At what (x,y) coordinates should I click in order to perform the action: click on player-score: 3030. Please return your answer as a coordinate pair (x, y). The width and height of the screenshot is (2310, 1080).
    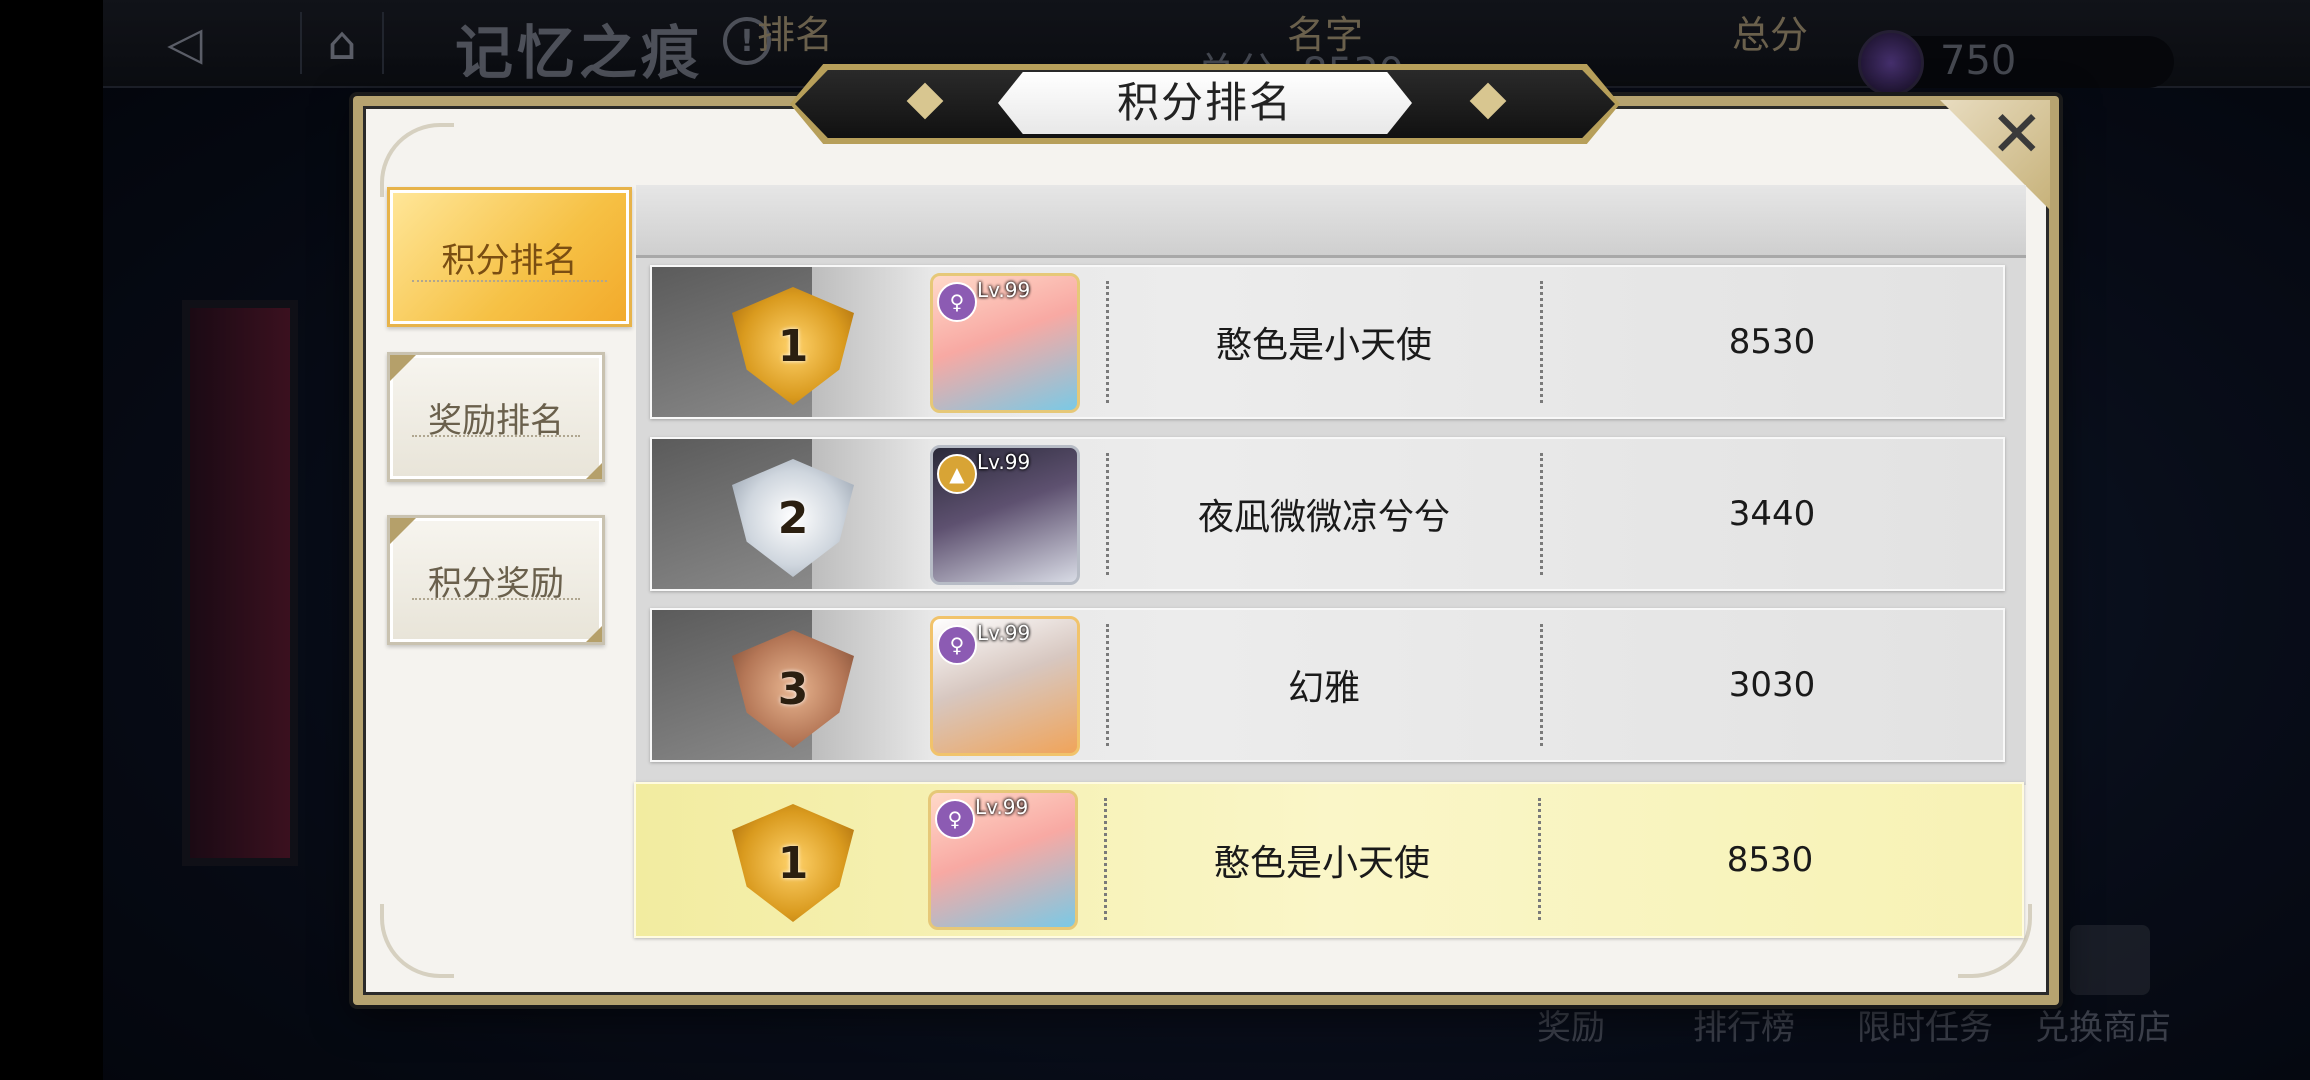
    Looking at the image, I should click on (1772, 685).